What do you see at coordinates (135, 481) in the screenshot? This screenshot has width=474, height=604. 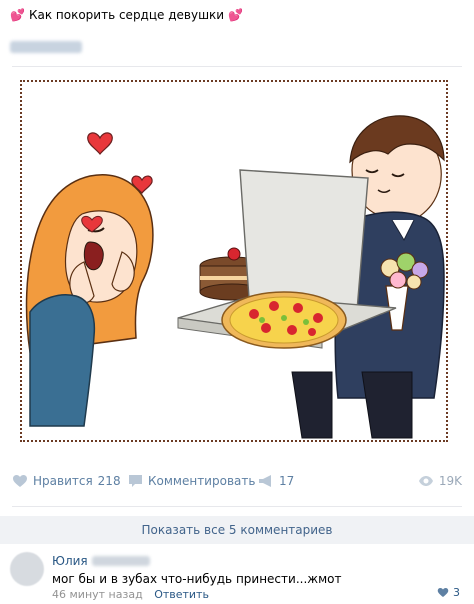 I see `comment-icon` at bounding box center [135, 481].